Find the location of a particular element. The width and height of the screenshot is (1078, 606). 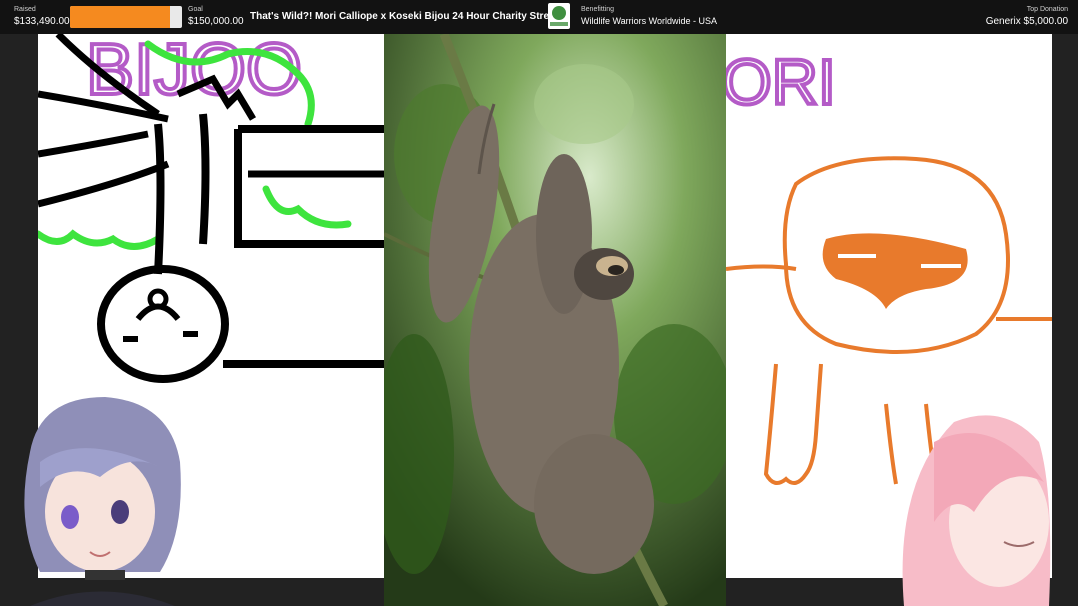

benefitting-label: Benefitting is located at coordinates (598, 9).